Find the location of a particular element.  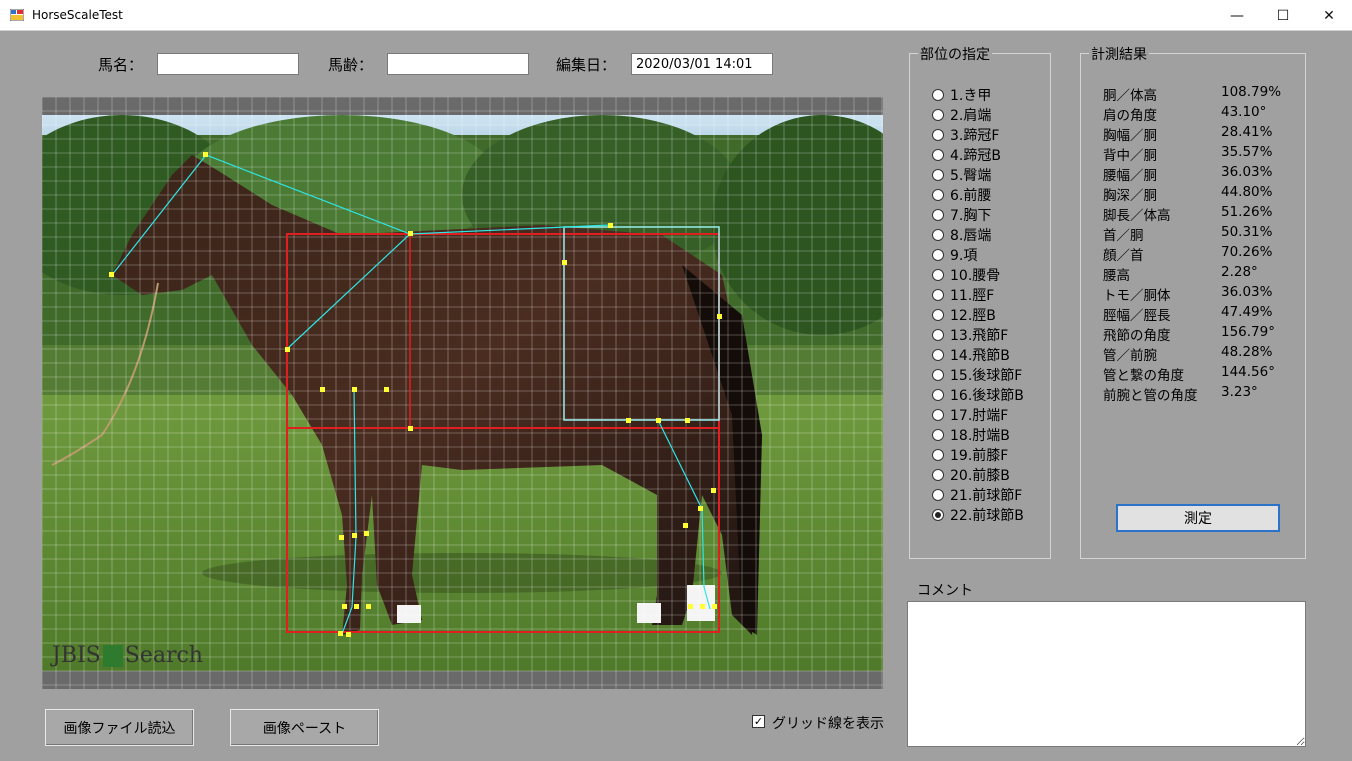

part-radio-label: 6.前腰 is located at coordinates (971, 196).